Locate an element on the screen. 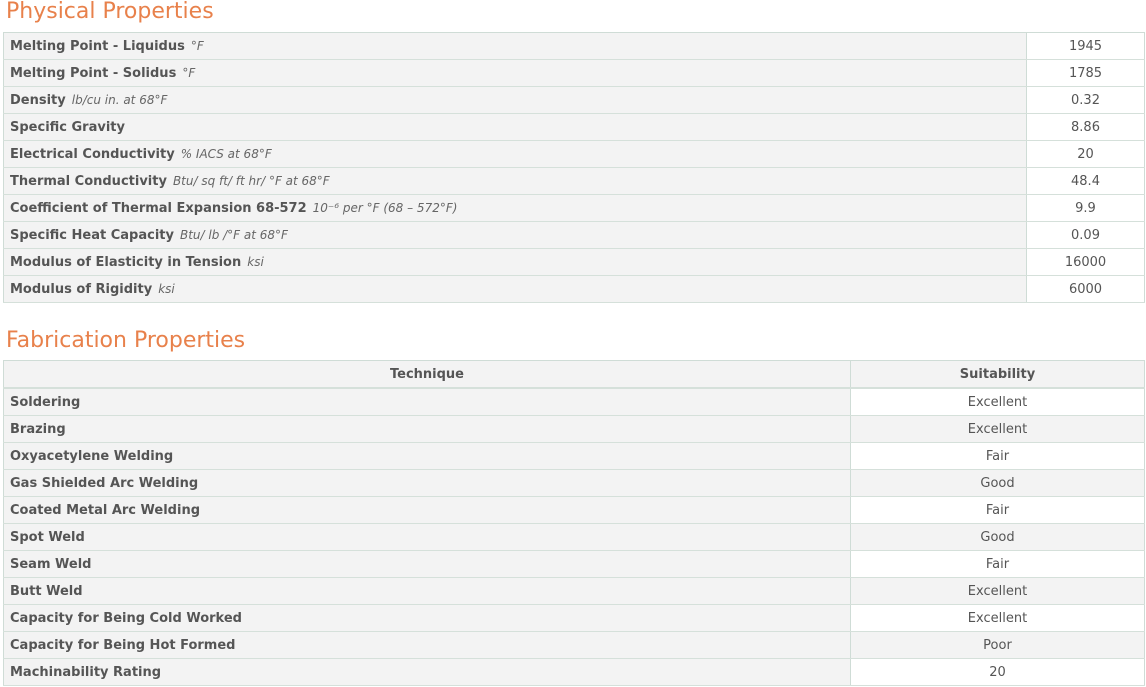 The image size is (1146, 687). property-label-cell: Modulus of Elasticity in Tension ksi is located at coordinates (515, 262).